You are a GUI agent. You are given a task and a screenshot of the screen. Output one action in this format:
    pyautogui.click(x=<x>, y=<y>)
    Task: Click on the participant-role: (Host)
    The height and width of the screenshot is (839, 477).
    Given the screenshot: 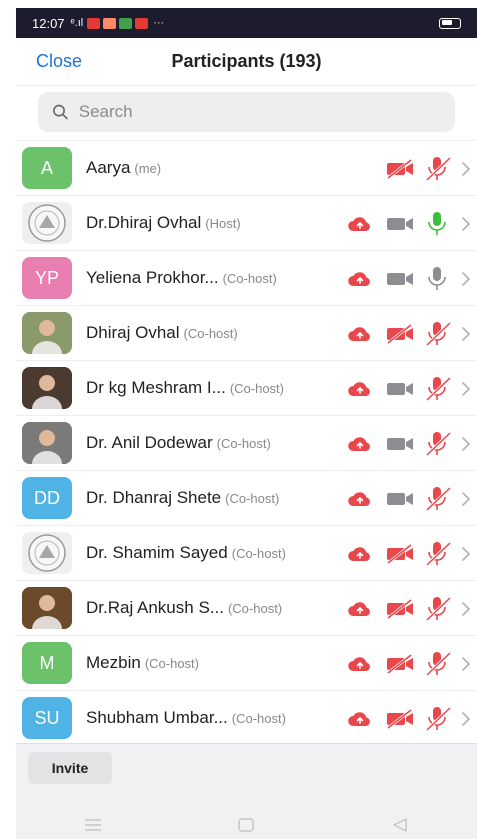 What is the action you would take?
    pyautogui.click(x=223, y=223)
    